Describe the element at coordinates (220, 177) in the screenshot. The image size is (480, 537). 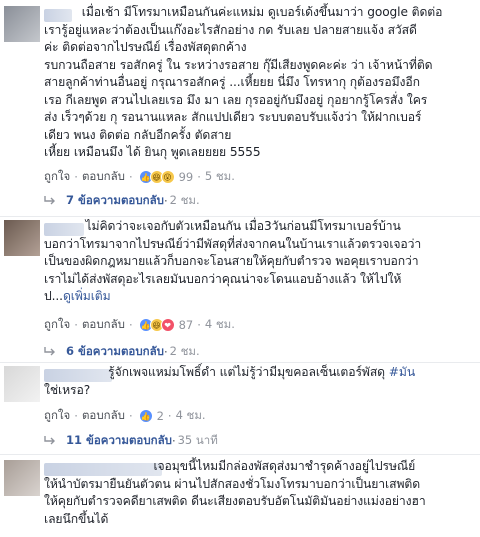
I see `timestamp: 5 ชม.` at that location.